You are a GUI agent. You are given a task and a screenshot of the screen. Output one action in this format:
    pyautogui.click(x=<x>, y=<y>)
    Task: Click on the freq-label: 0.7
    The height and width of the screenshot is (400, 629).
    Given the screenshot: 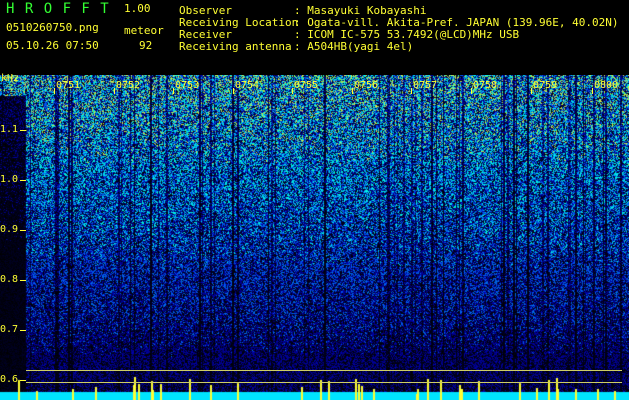 What is the action you would take?
    pyautogui.click(x=9, y=329)
    